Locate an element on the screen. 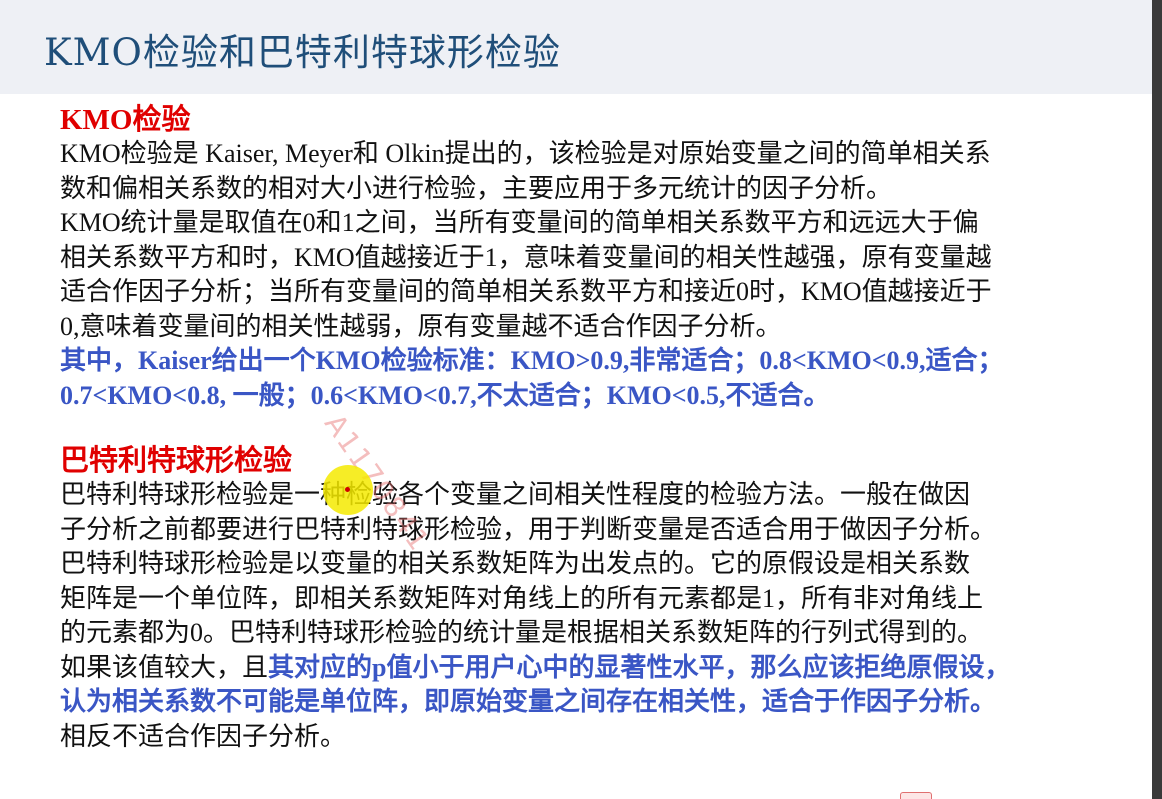 This screenshot has height=799, width=1162. kmo-line: 适合作因子分析；当所有变量间的简单相关系数平方和接近0时，KMO值越接近于 is located at coordinates (526, 291).